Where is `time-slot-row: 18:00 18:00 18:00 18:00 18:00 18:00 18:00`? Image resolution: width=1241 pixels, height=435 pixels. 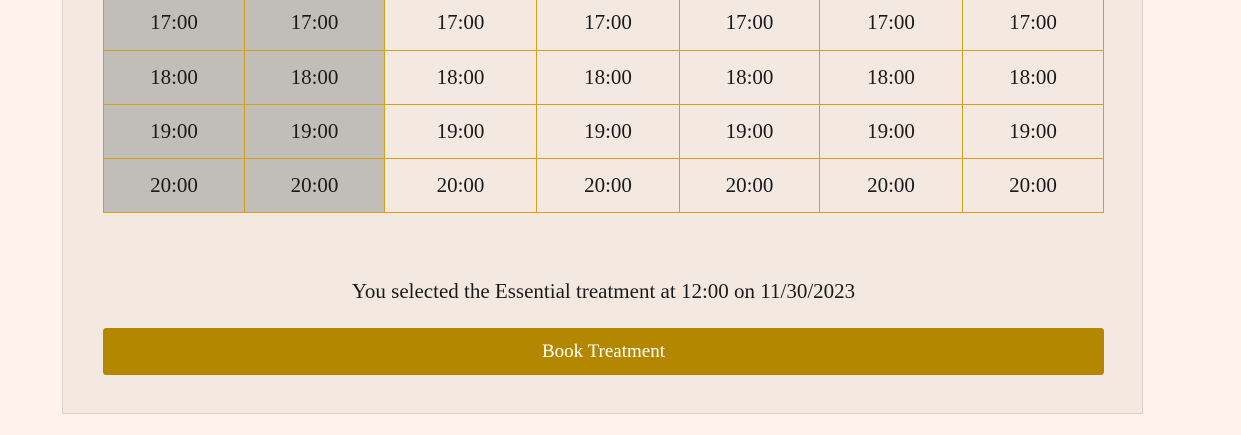
time-slot-row: 18:00 18:00 18:00 18:00 18:00 18:00 18:00 is located at coordinates (603, 77).